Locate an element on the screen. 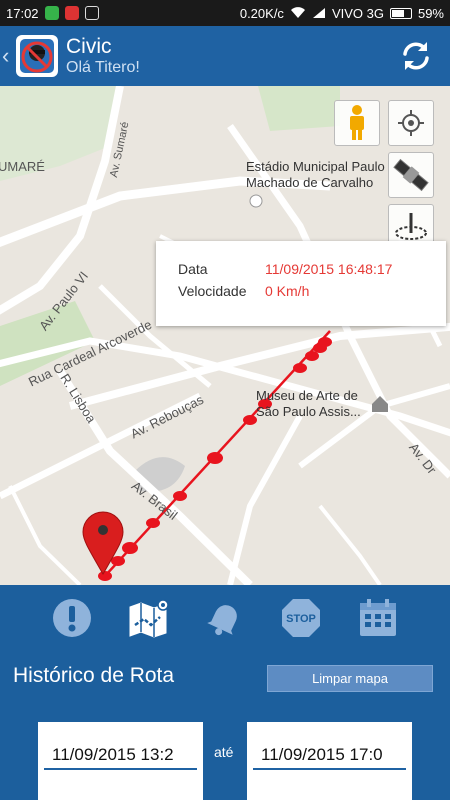 The height and width of the screenshot is (800, 450). district-label: UMARÉ is located at coordinates (22, 166).